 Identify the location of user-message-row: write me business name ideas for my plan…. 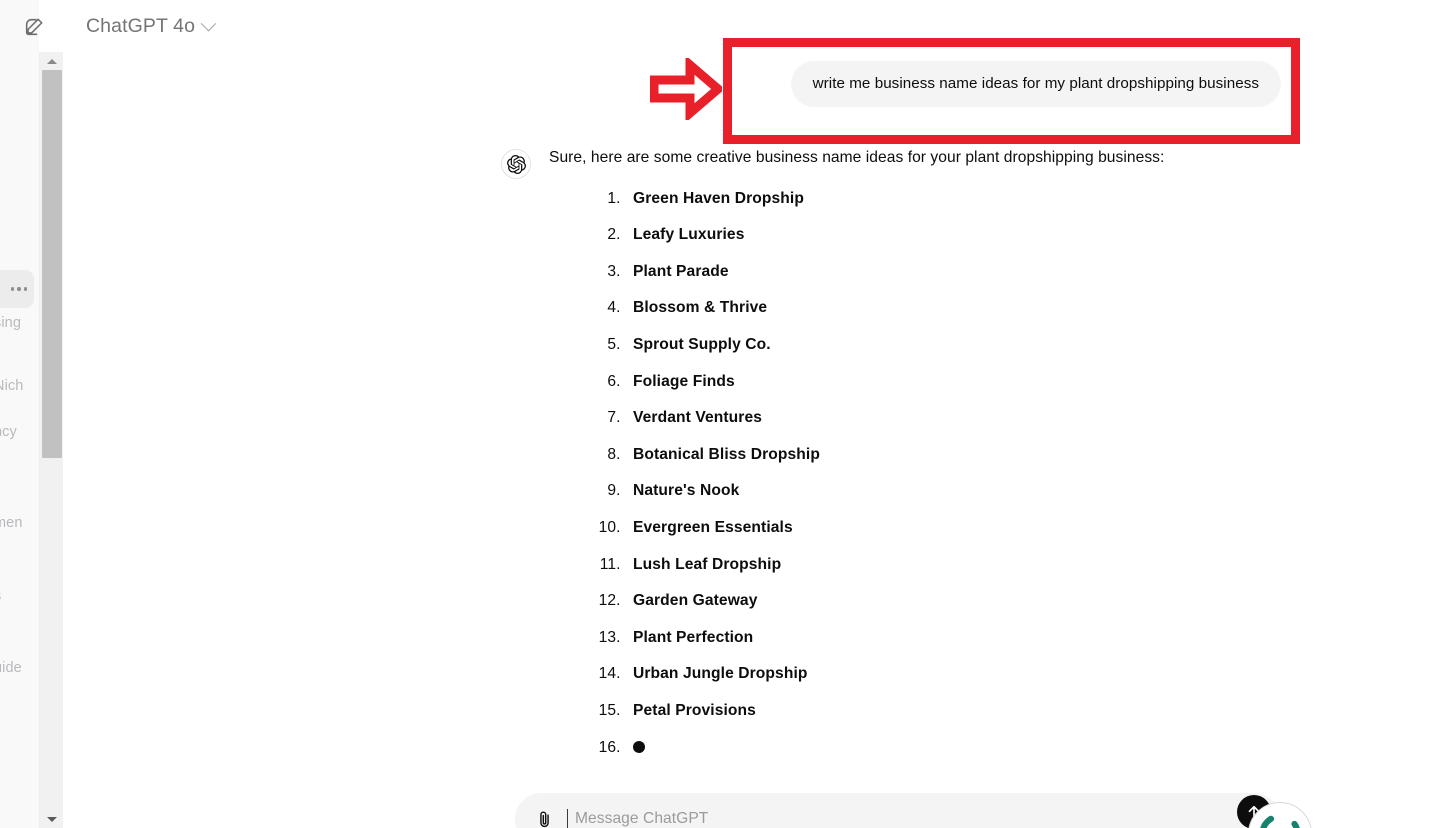
(1021, 84).